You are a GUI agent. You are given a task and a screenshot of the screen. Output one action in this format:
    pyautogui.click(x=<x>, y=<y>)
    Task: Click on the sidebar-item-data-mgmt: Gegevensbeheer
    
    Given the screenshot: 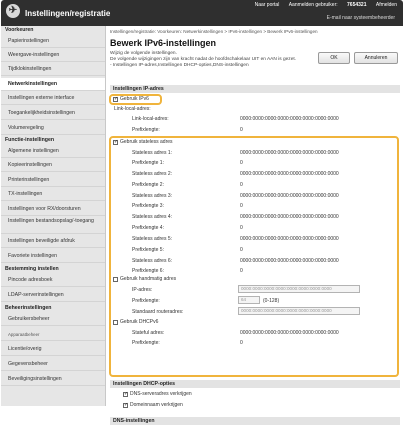 What is the action you would take?
    pyautogui.click(x=53, y=364)
    